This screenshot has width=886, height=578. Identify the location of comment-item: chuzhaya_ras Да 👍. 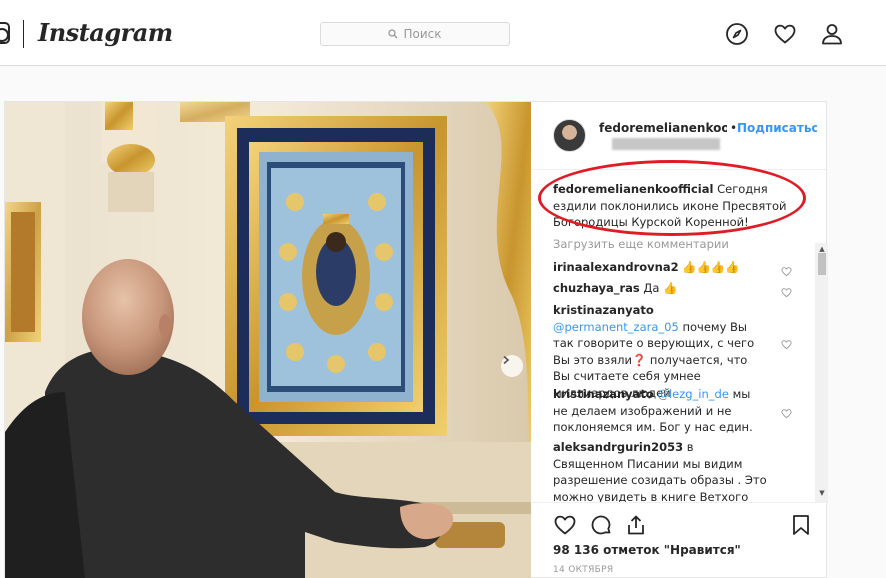
(673, 288).